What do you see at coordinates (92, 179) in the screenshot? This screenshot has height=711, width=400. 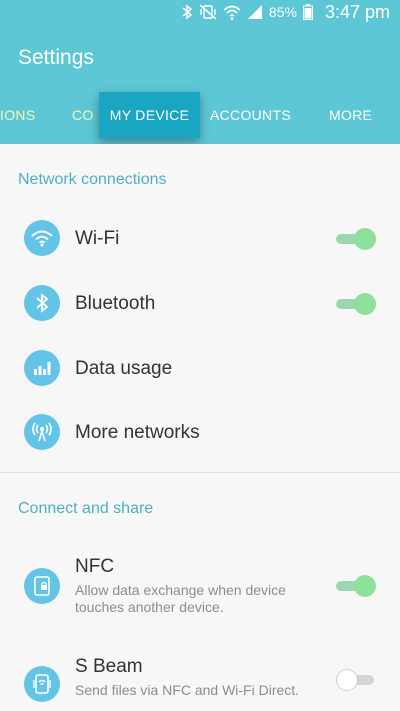 I see `section-header-network: Network connections` at bounding box center [92, 179].